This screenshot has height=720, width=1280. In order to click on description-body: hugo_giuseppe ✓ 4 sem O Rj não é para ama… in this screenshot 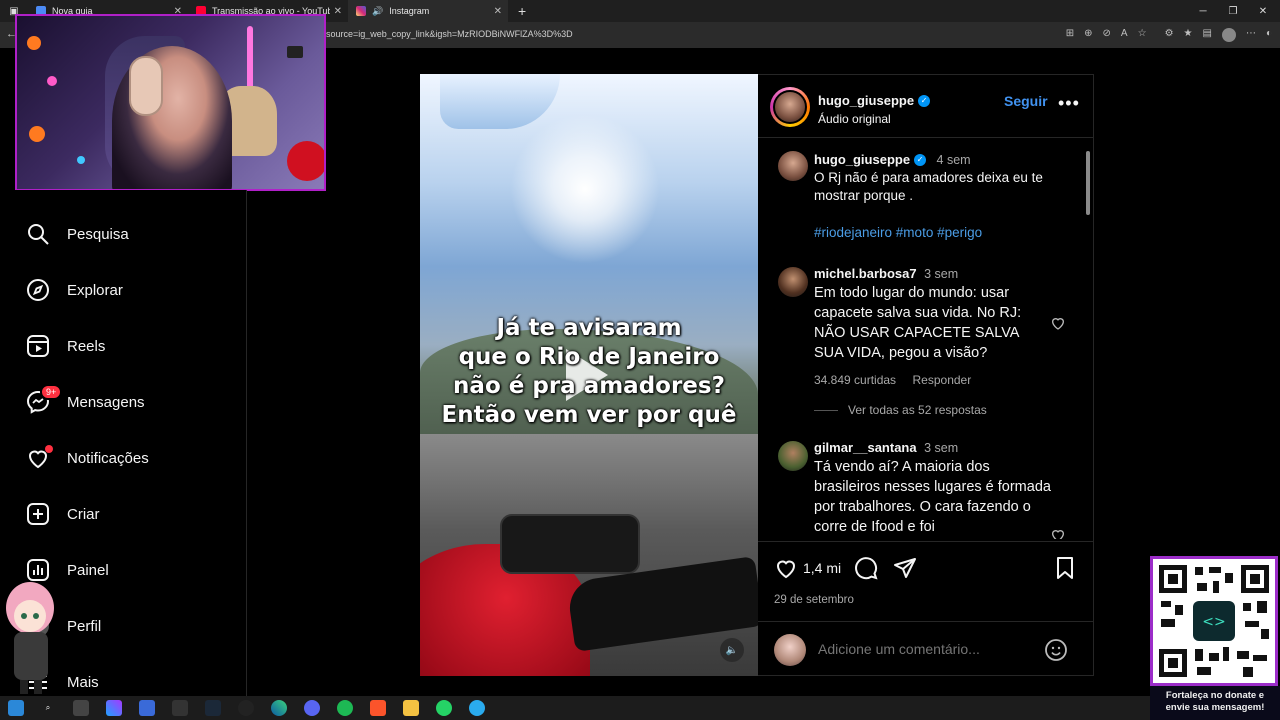, I will do `click(934, 197)`.